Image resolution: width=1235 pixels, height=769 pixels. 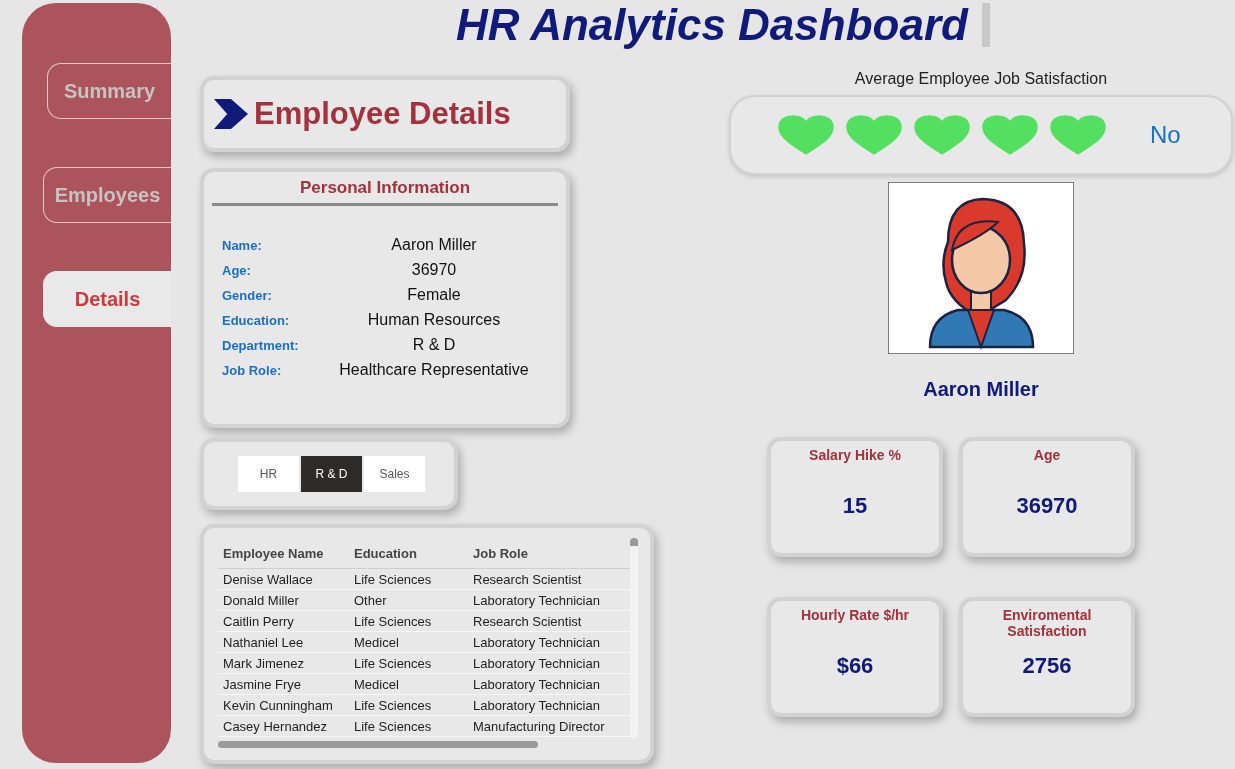 What do you see at coordinates (985, 25) in the screenshot?
I see `title-bar-mark` at bounding box center [985, 25].